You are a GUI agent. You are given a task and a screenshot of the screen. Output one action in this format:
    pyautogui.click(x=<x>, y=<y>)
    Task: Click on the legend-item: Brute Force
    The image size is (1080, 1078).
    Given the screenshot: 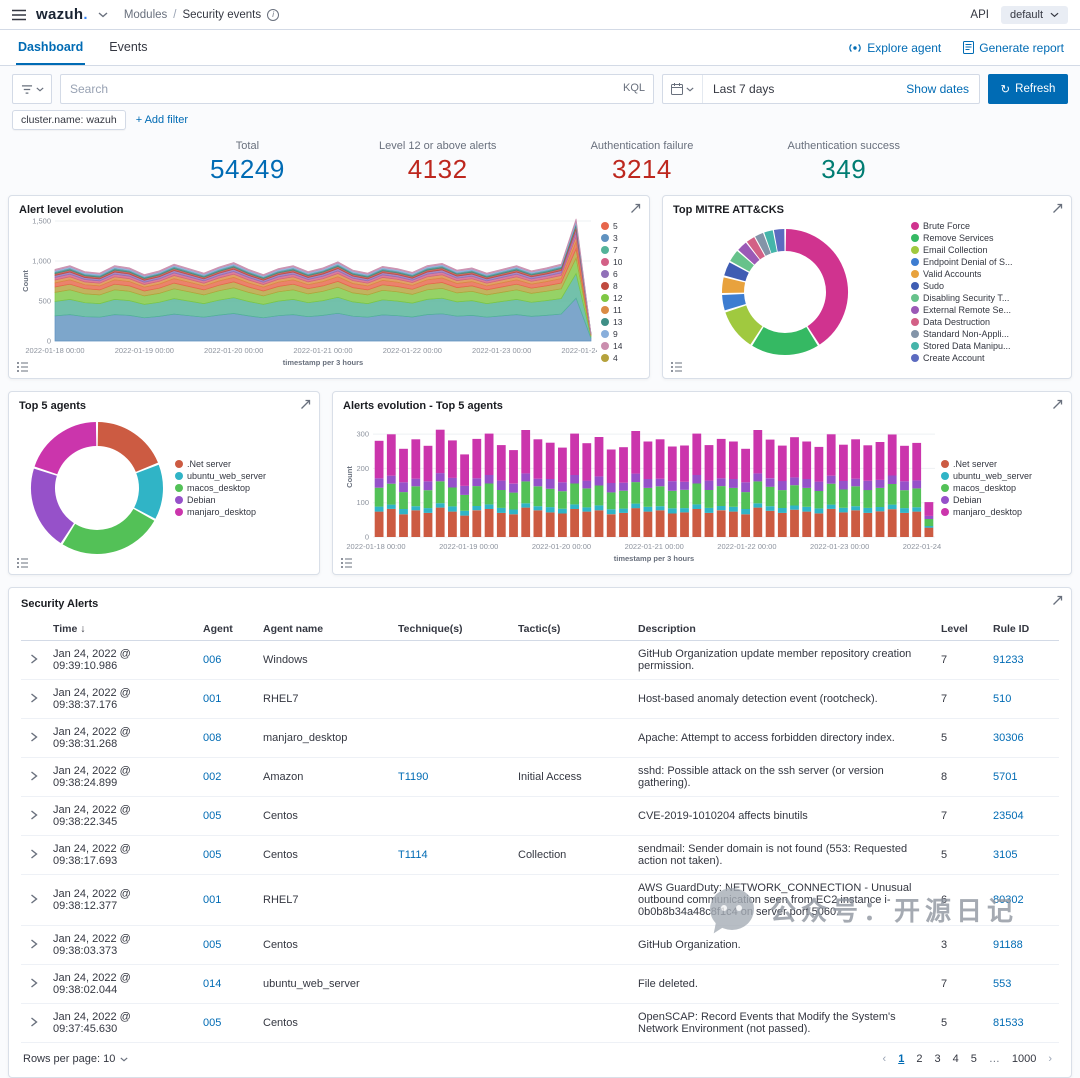 What is the action you would take?
    pyautogui.click(x=977, y=226)
    